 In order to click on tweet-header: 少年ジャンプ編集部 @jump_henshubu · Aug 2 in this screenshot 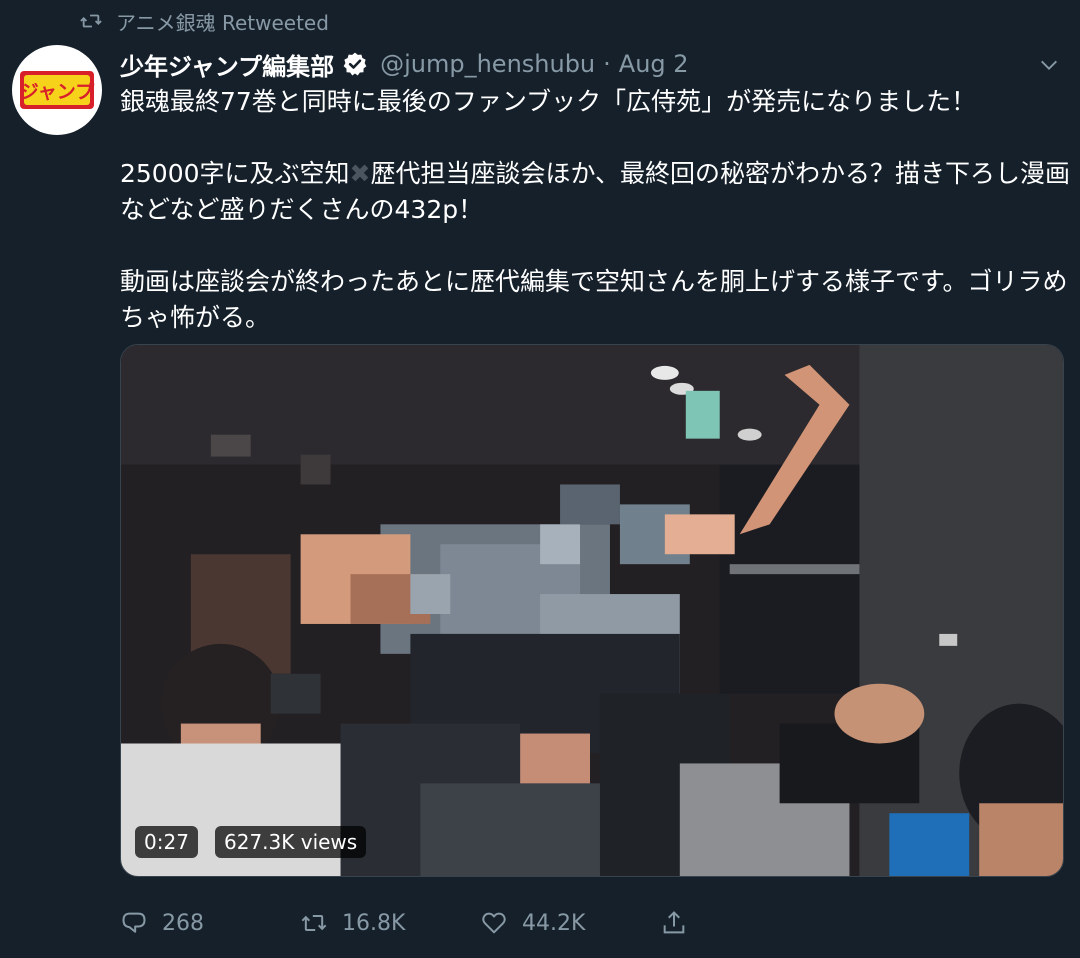, I will do `click(404, 64)`.